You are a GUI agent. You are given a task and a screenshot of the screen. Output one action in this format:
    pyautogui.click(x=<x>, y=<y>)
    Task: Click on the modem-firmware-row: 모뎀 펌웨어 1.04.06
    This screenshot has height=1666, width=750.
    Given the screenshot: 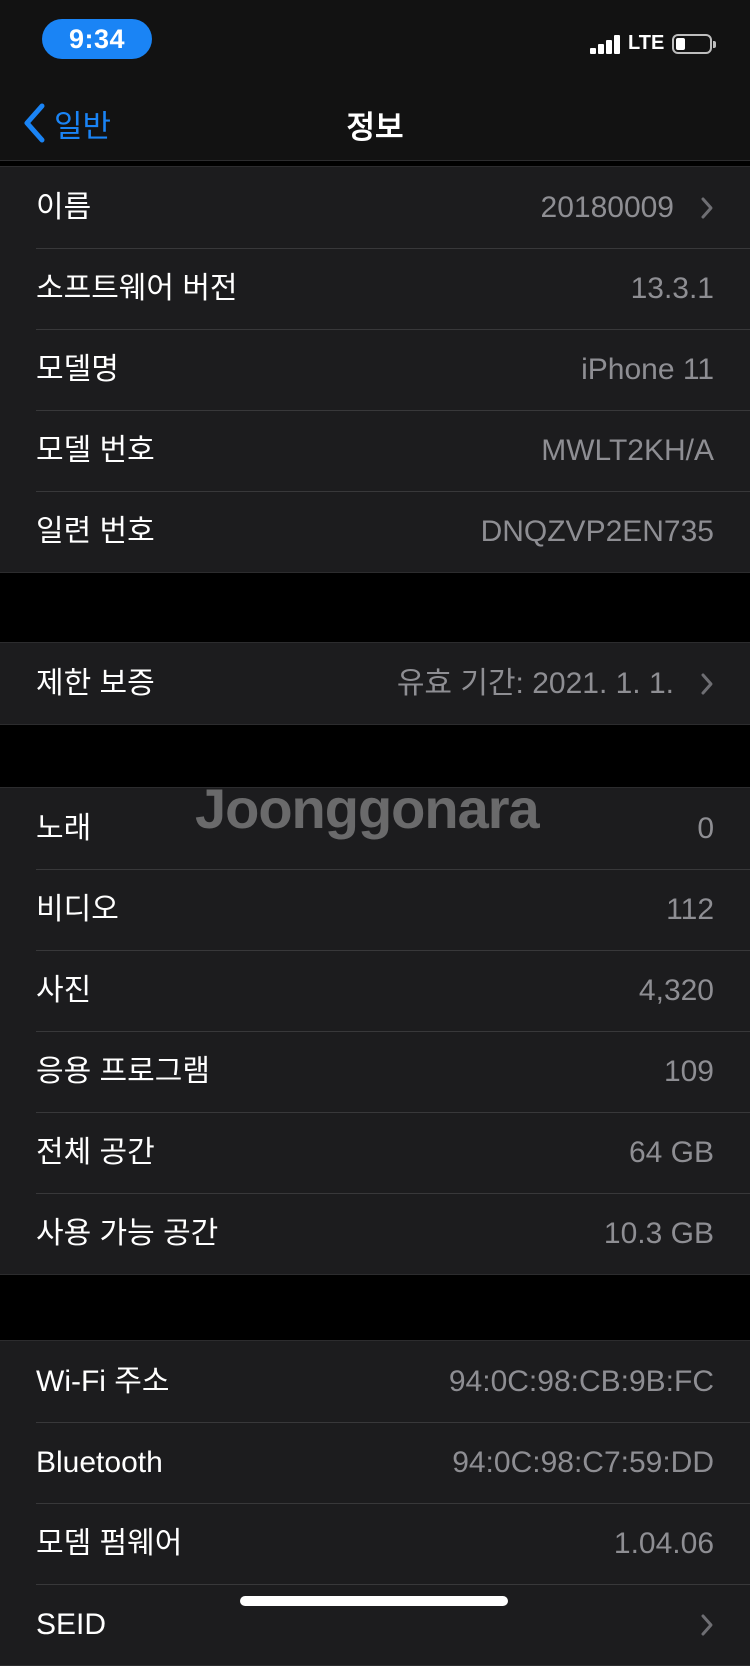 What is the action you would take?
    pyautogui.click(x=375, y=1543)
    